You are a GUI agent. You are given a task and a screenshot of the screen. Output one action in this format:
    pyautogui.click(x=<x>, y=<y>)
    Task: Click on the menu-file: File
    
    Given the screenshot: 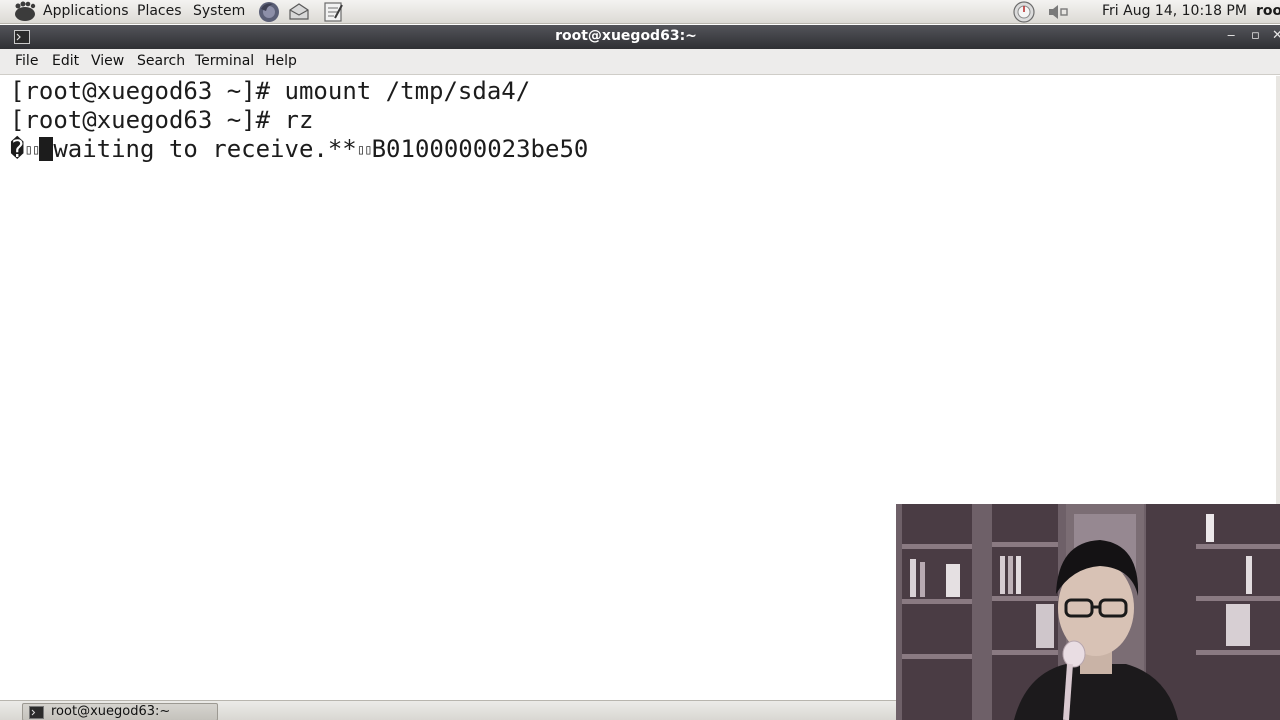 What is the action you would take?
    pyautogui.click(x=26, y=61)
    